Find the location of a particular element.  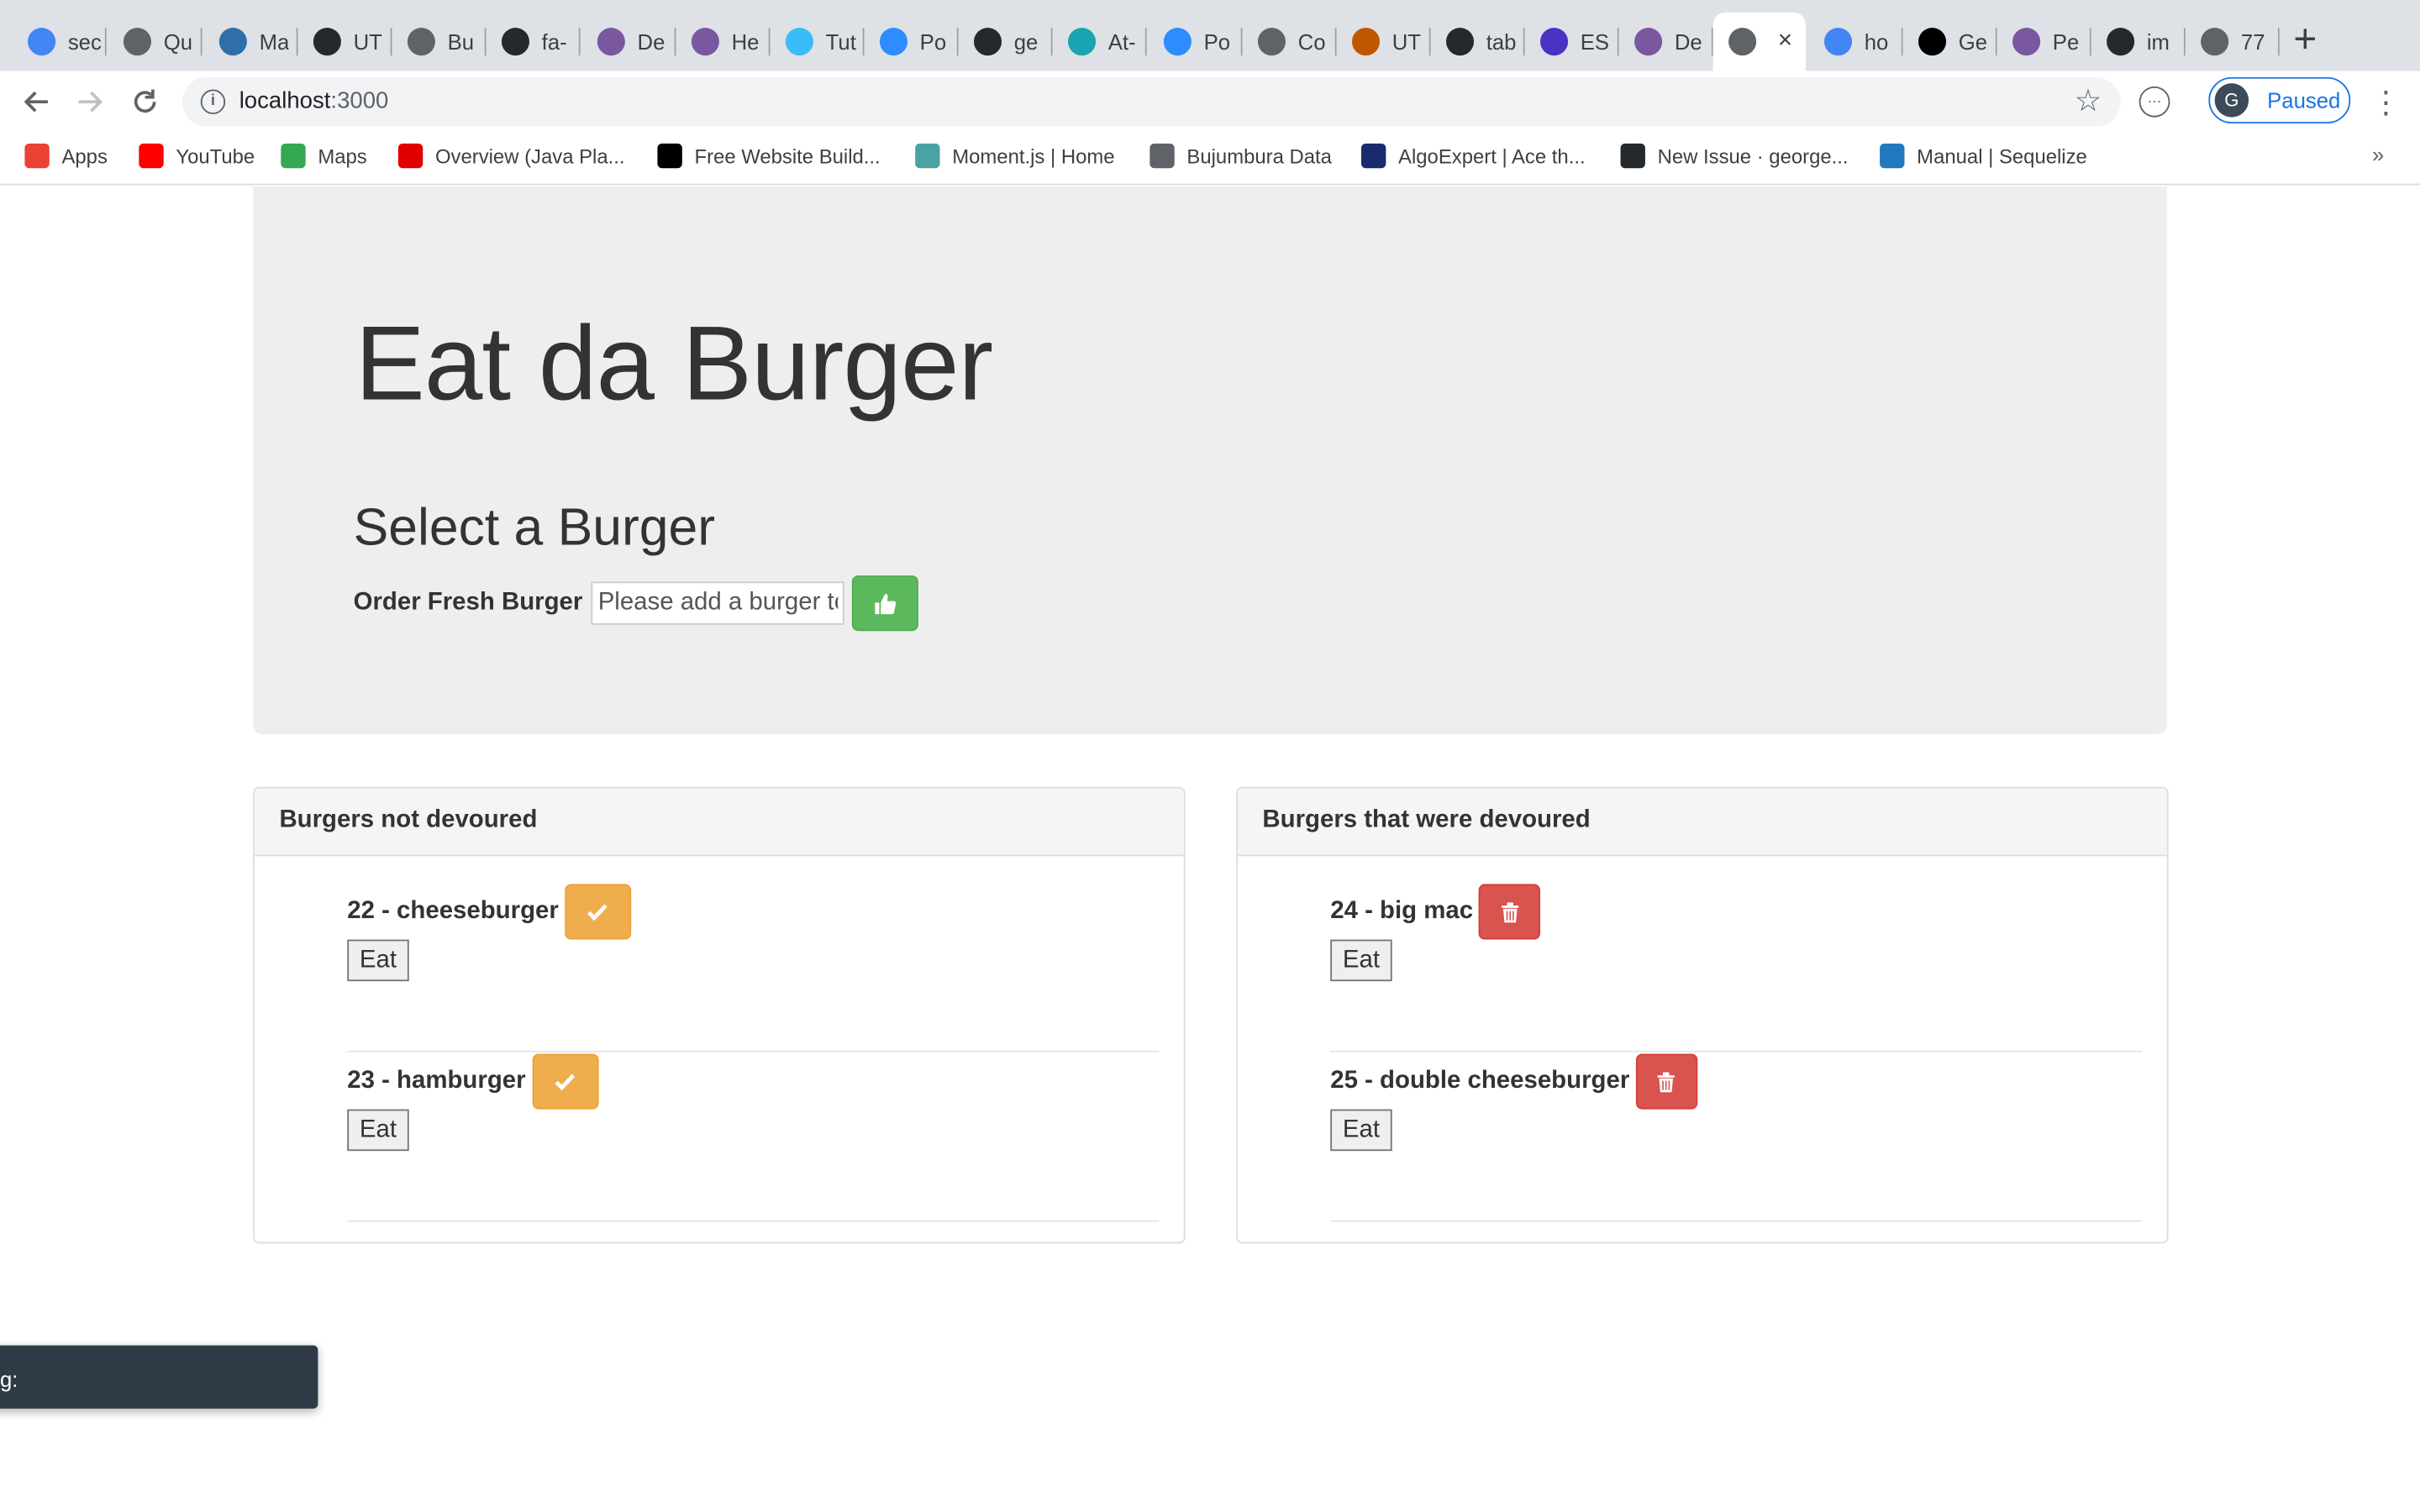

tab-title: De is located at coordinates (1688, 42).